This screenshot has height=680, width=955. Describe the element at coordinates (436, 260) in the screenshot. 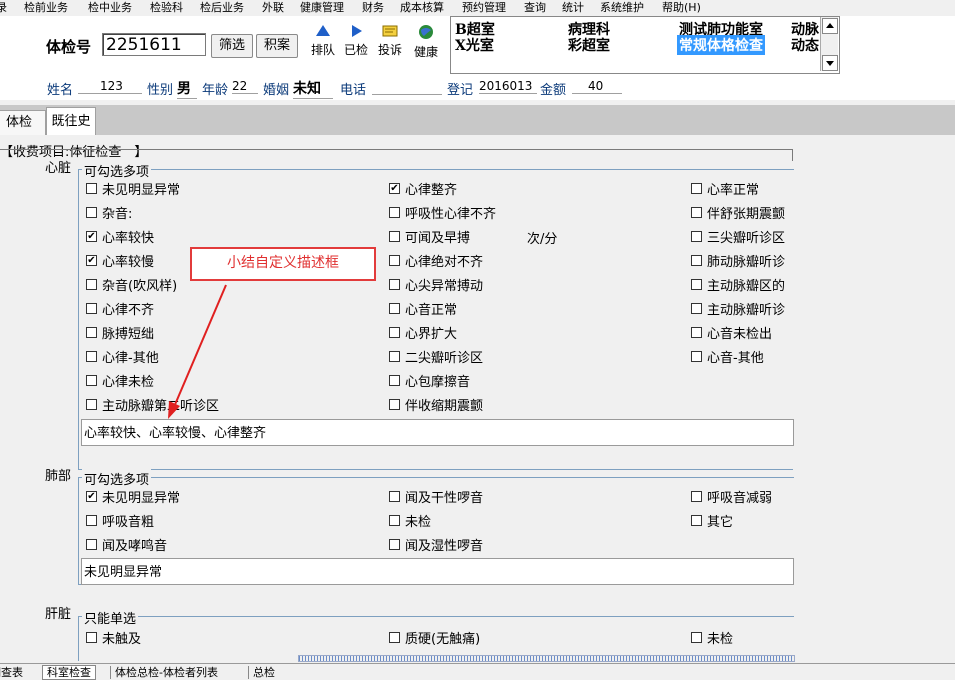

I see `checkbox-option: 心律绝对不齐` at that location.